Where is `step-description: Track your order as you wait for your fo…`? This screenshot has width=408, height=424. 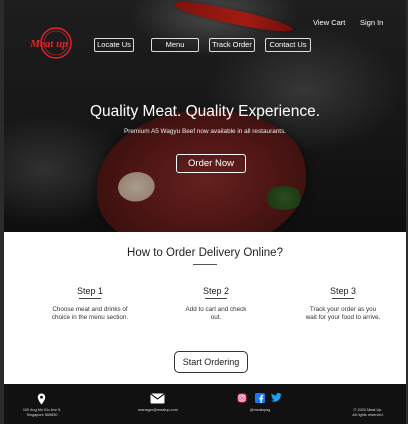 step-description: Track your order as you wait for your fo… is located at coordinates (343, 313).